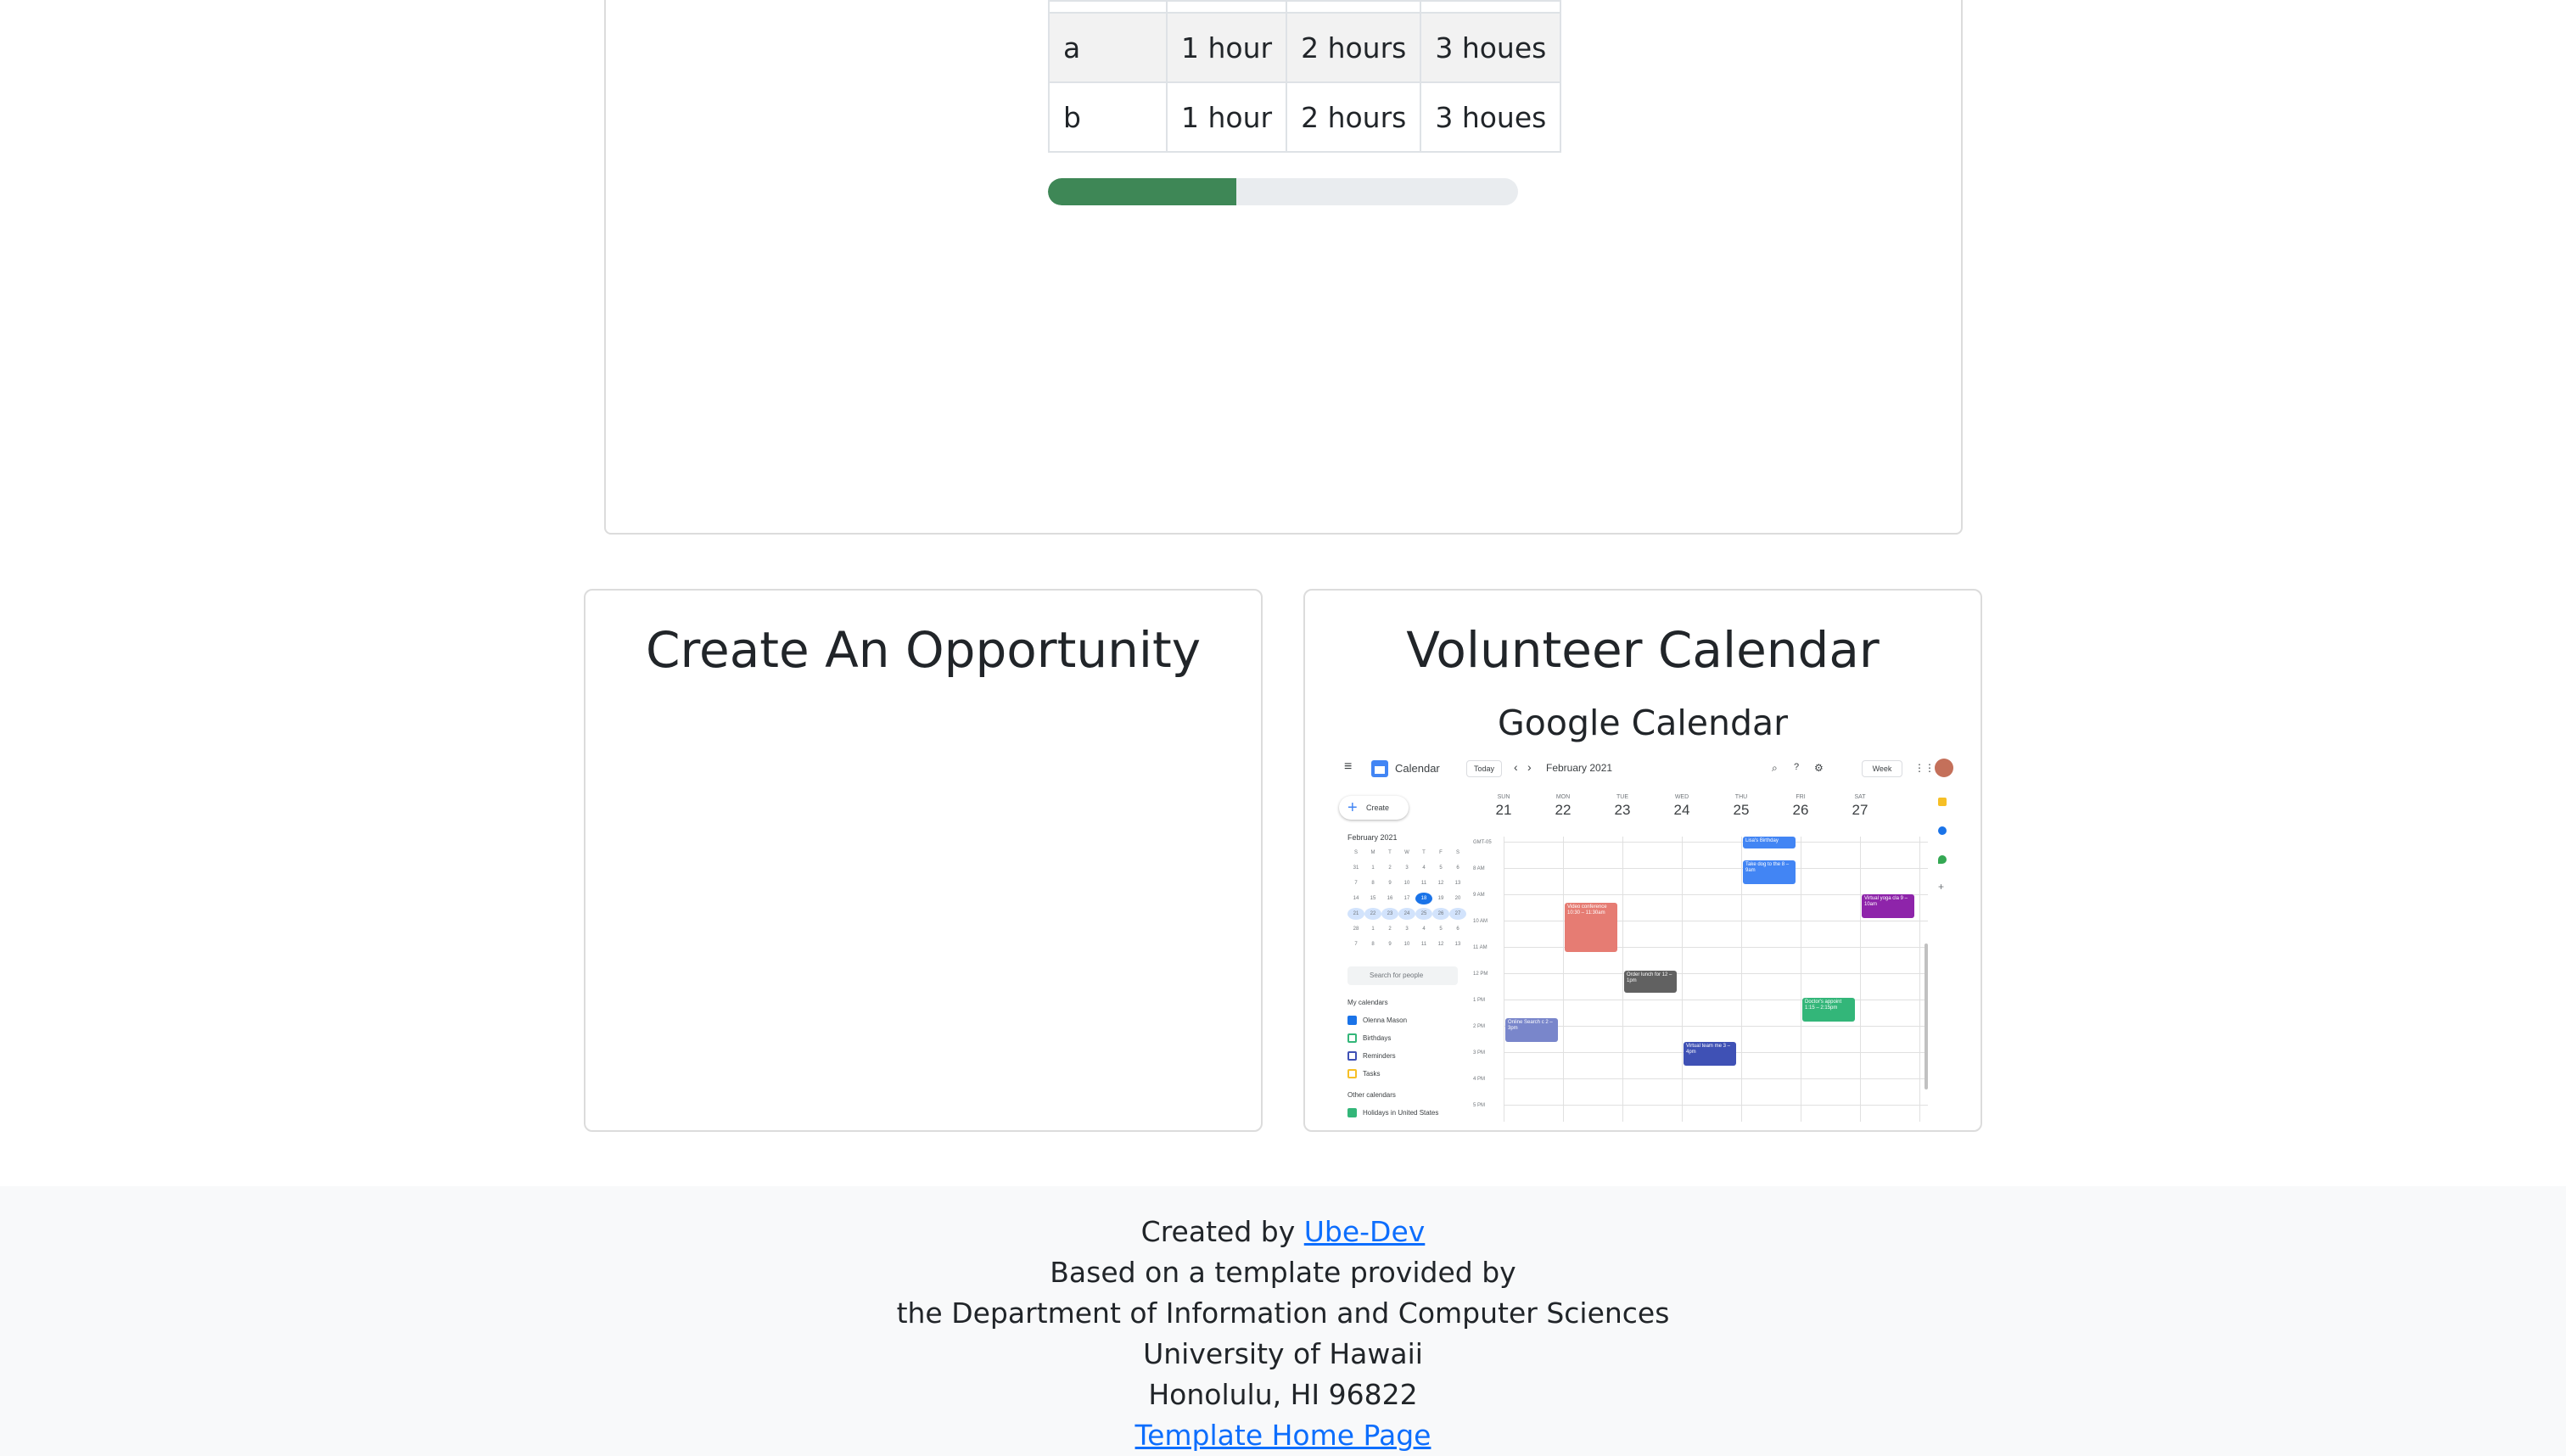 Image resolution: width=2566 pixels, height=1456 pixels. What do you see at coordinates (1563, 797) in the screenshot?
I see `day-name: MON` at bounding box center [1563, 797].